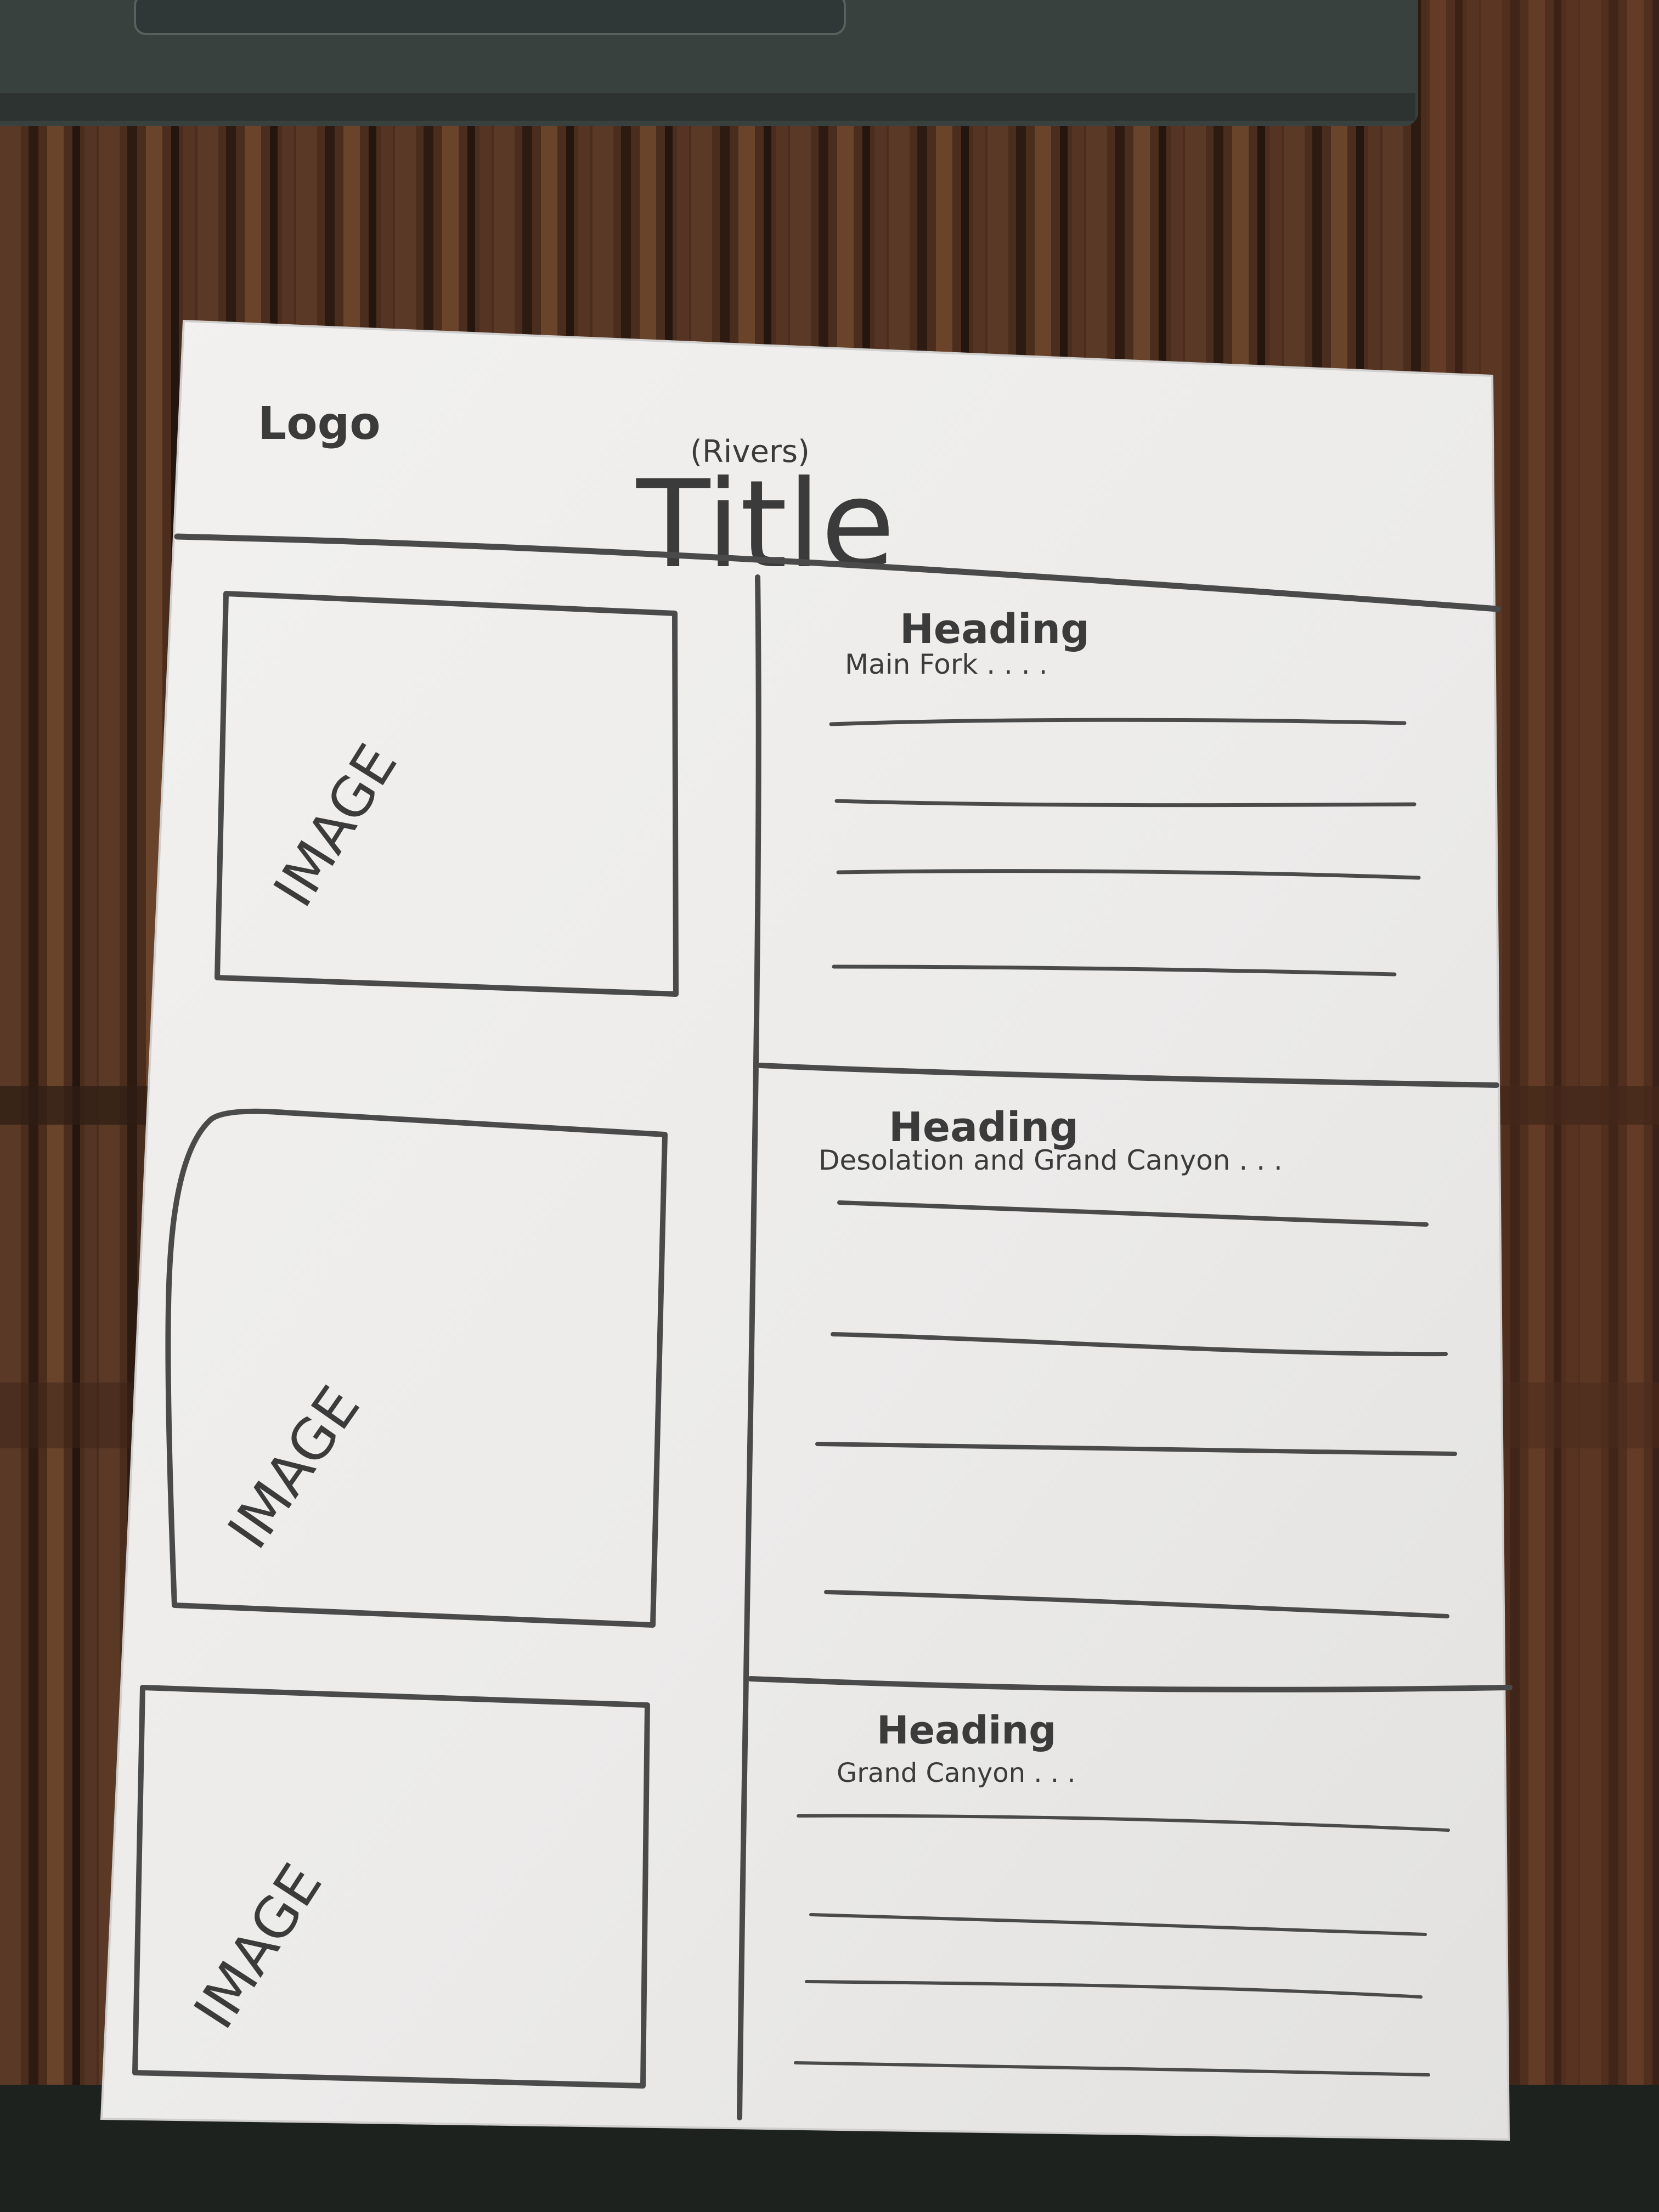 Image resolution: width=1659 pixels, height=2212 pixels. What do you see at coordinates (995, 629) in the screenshot?
I see `section-1-heading: Heading` at bounding box center [995, 629].